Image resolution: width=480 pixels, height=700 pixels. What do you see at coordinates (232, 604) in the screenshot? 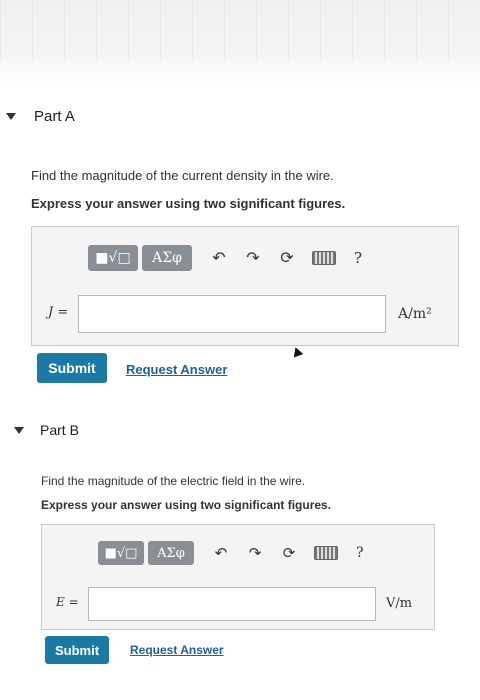
I see `part-b-answer-input` at bounding box center [232, 604].